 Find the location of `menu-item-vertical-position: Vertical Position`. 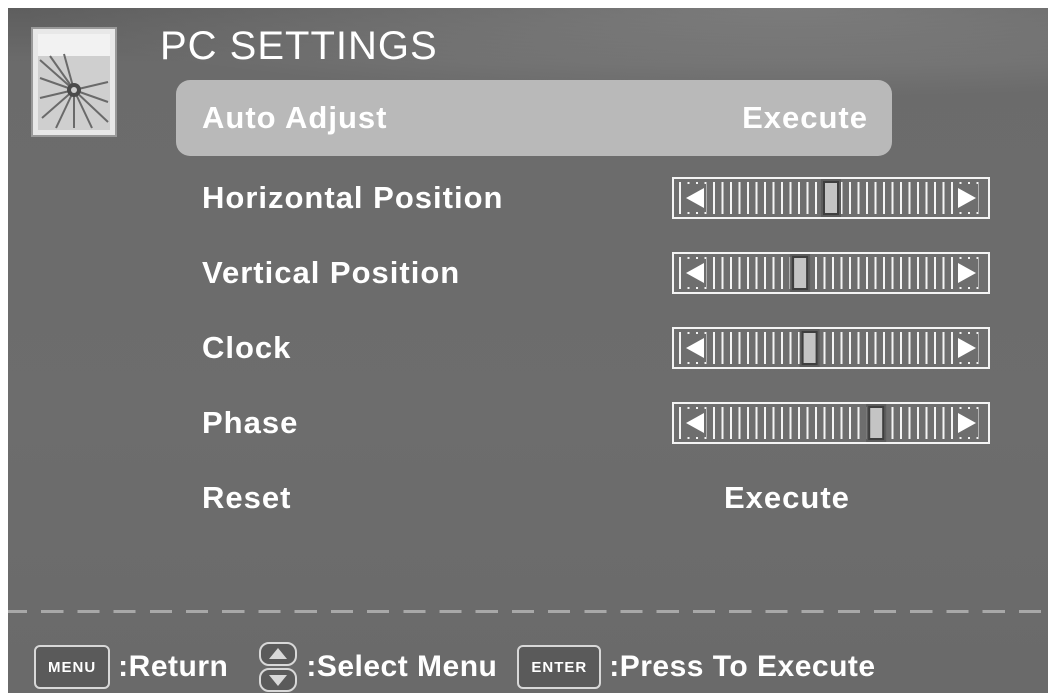

menu-item-vertical-position: Vertical Position is located at coordinates (583, 273).